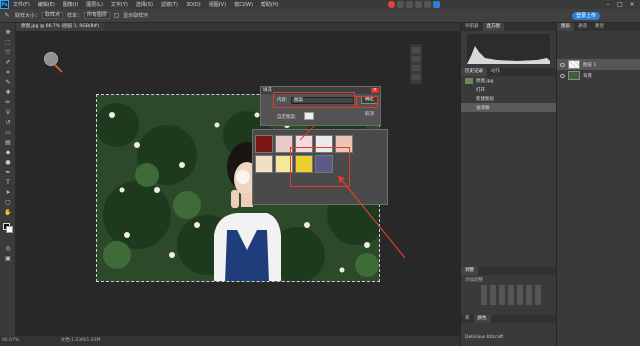  Describe the element at coordinates (472, 27) in the screenshot. I see `tab-navigator: 导航器` at that location.